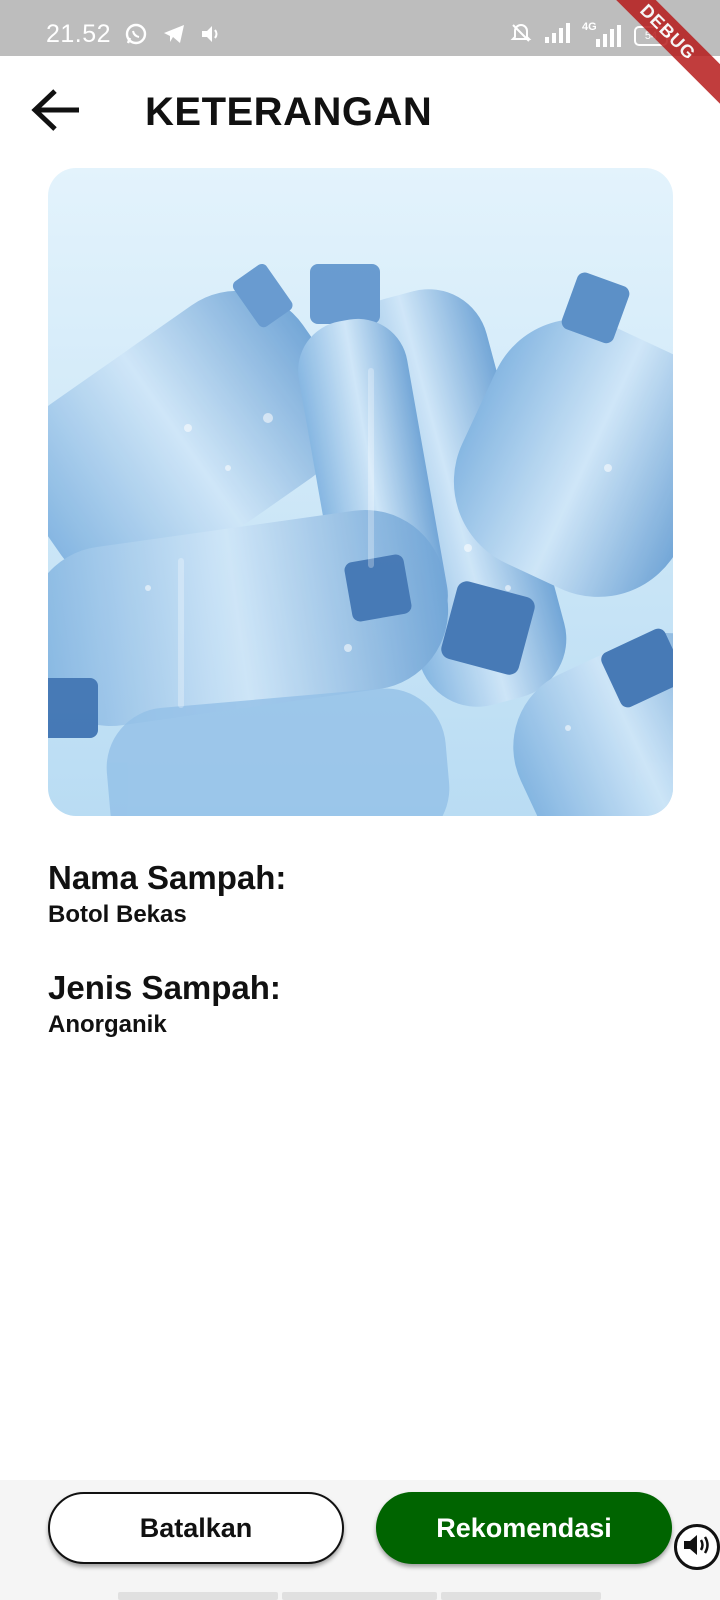  I want to click on 4g-signal-icon: 4G, so click(602, 34).